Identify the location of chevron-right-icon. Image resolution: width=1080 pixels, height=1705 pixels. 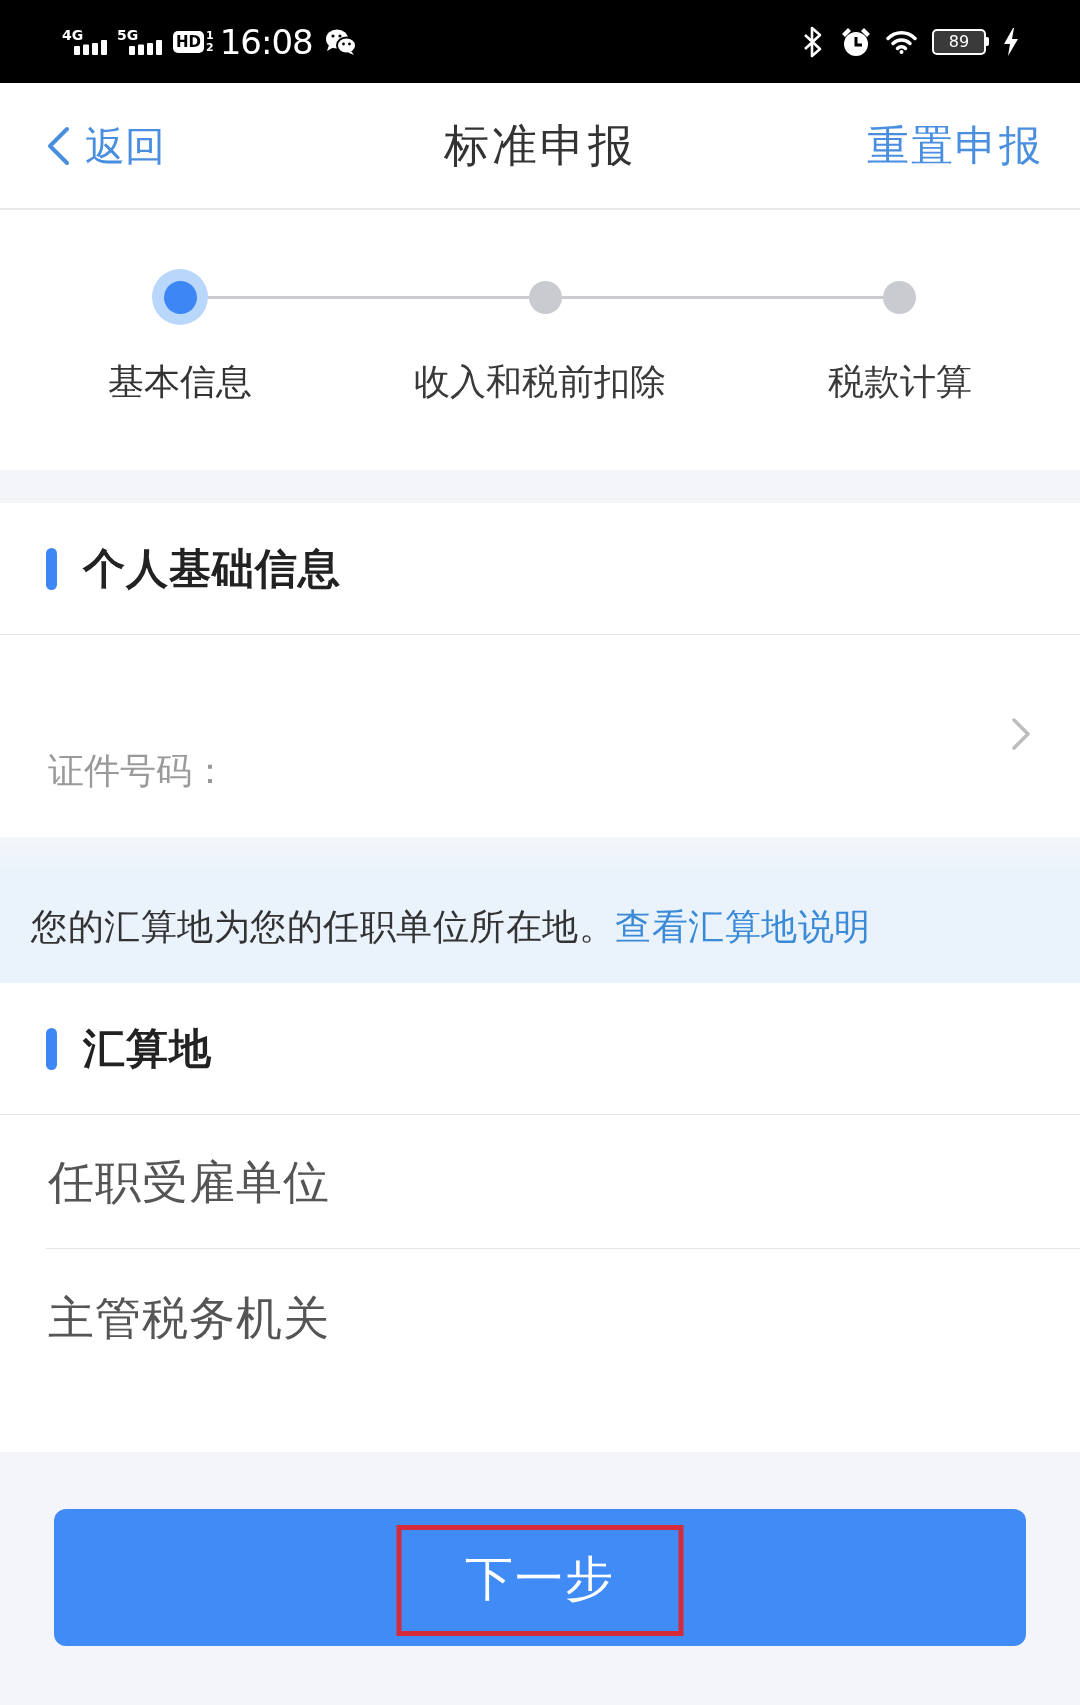
(1021, 734).